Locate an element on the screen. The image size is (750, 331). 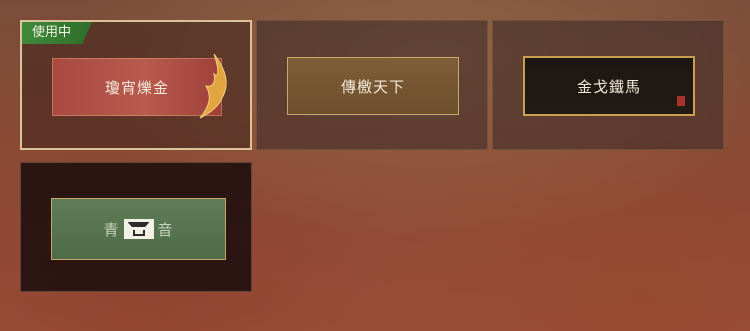
red-seal-icon is located at coordinates (681, 101).